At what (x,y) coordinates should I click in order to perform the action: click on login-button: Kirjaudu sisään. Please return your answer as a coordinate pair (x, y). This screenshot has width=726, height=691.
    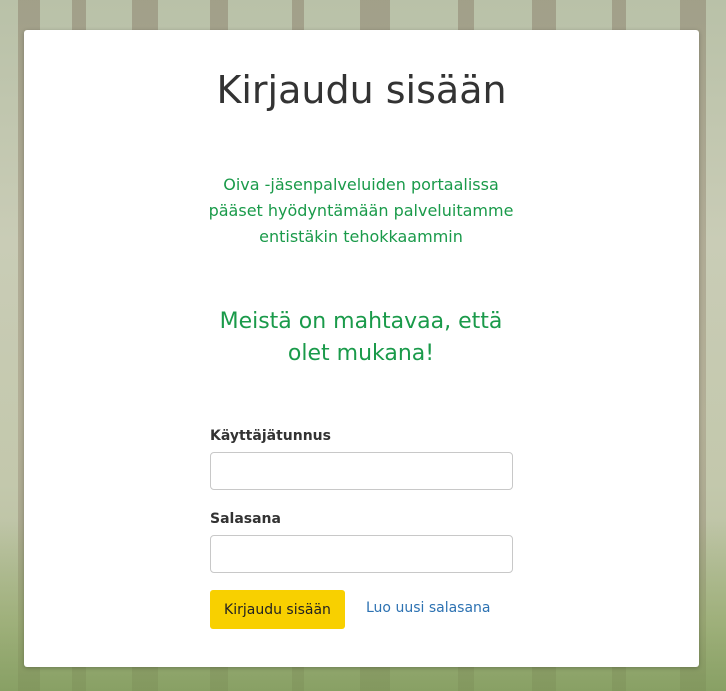
    Looking at the image, I should click on (277, 609).